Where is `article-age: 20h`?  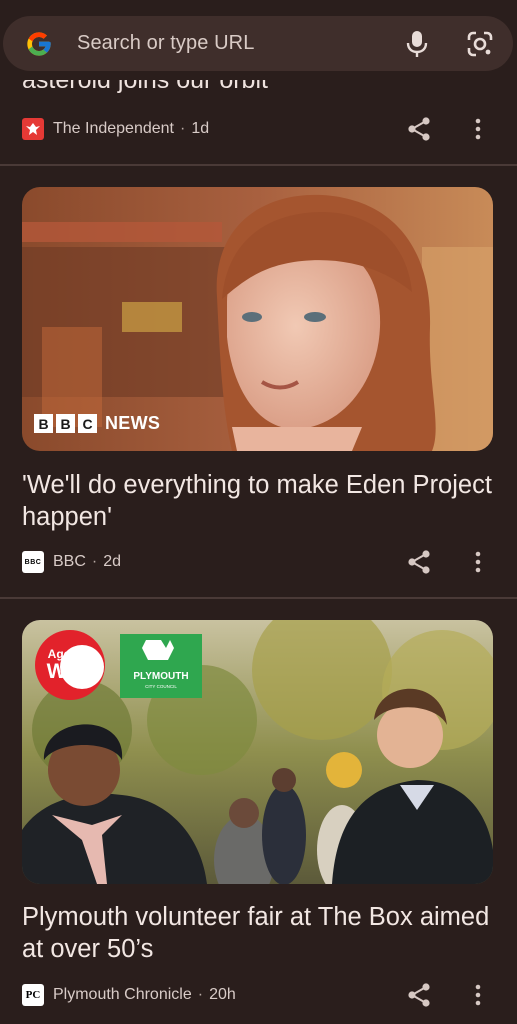
article-age: 20h is located at coordinates (222, 994).